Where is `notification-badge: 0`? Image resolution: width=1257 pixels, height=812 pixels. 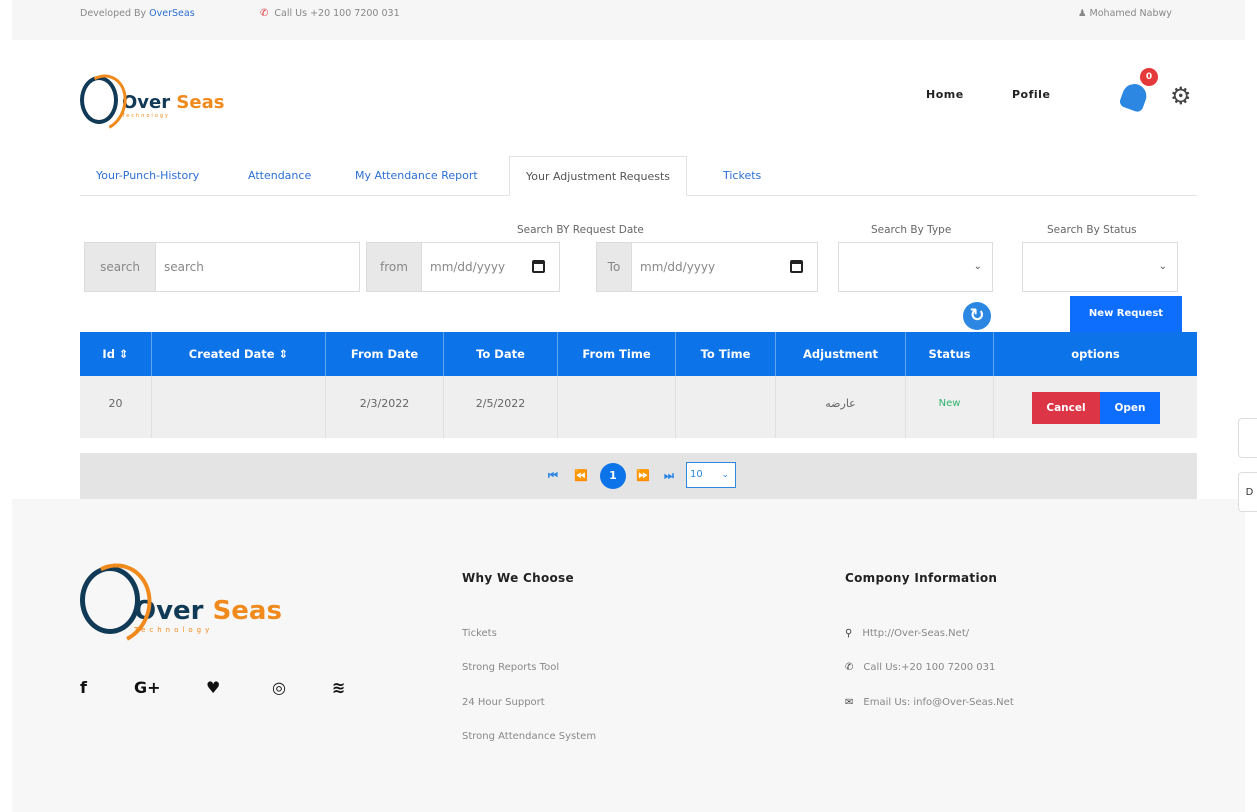 notification-badge: 0 is located at coordinates (1149, 77).